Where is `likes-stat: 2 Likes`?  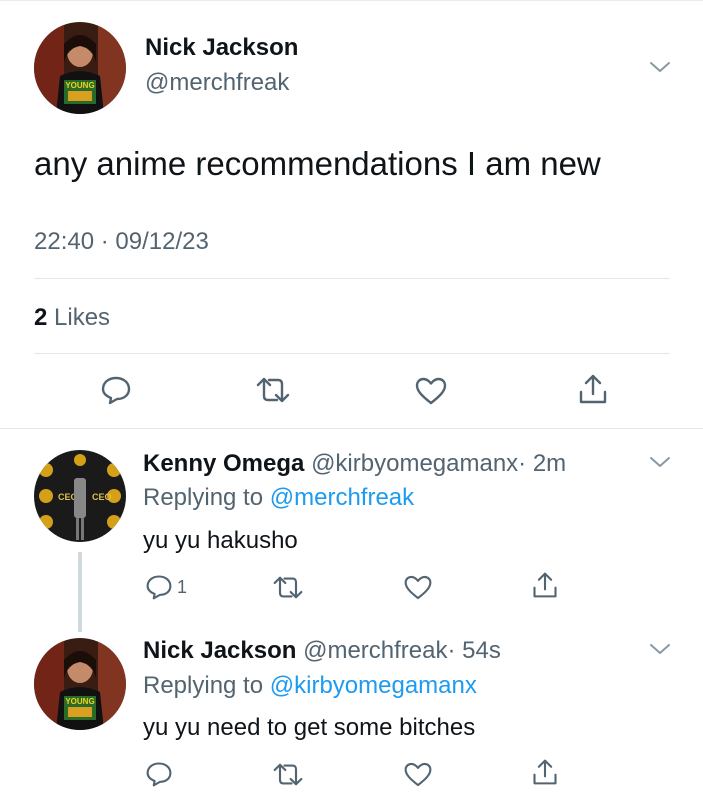 likes-stat: 2 Likes is located at coordinates (72, 318).